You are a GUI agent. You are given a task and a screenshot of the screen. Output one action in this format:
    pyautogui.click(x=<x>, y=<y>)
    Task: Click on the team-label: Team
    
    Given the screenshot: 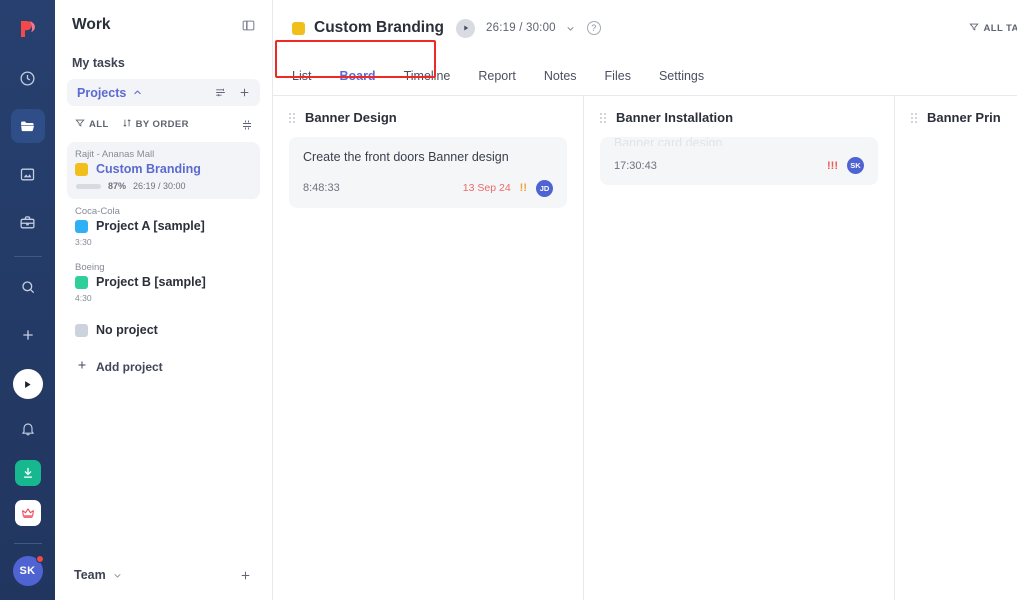 What is the action you would take?
    pyautogui.click(x=90, y=575)
    